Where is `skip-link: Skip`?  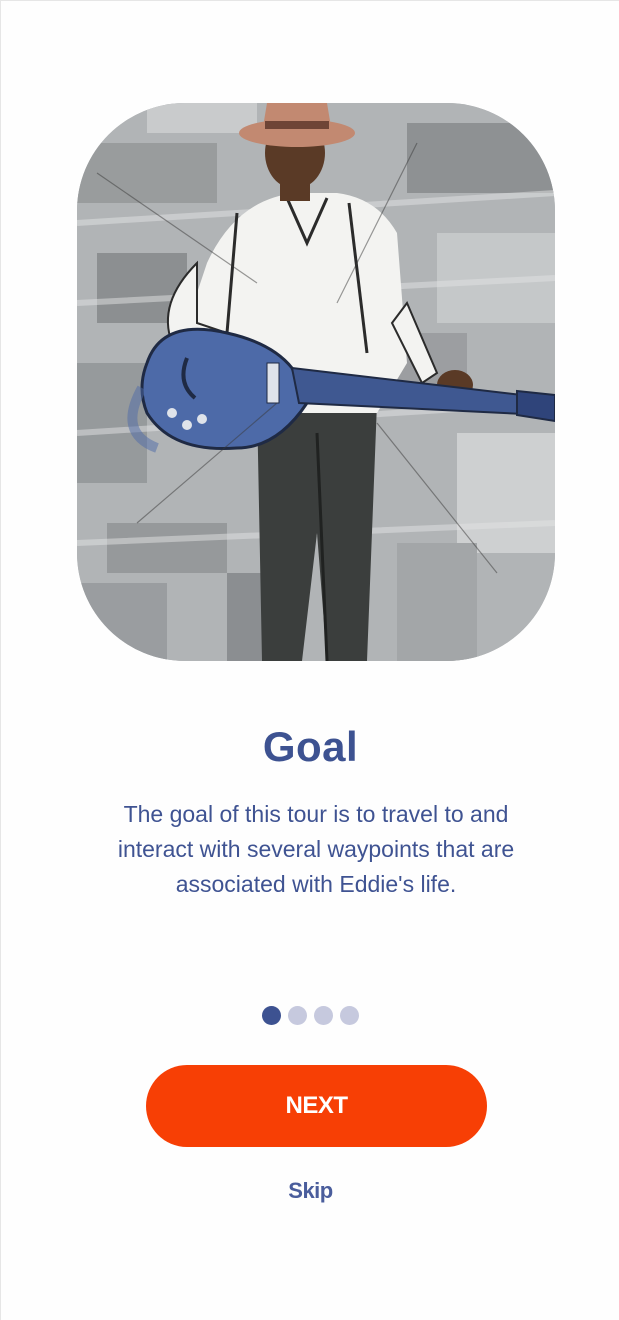 skip-link: Skip is located at coordinates (310, 1191).